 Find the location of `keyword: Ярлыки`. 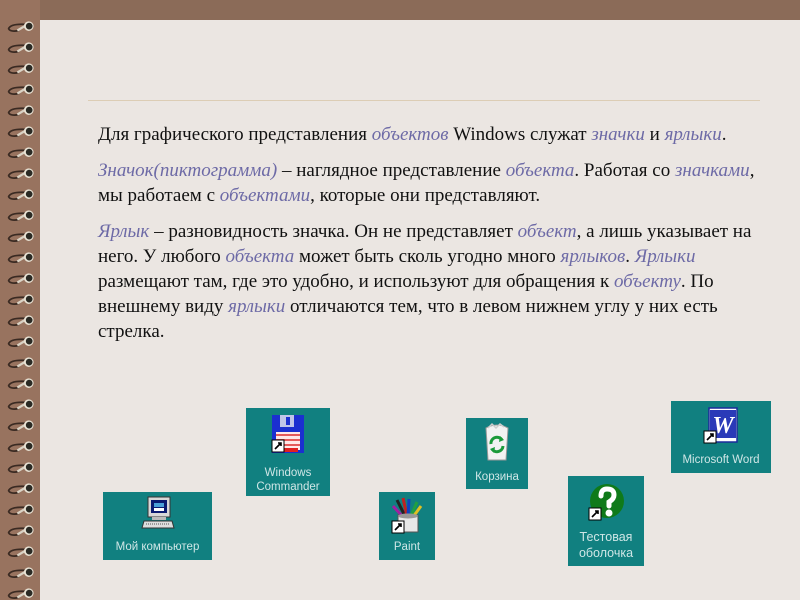

keyword: Ярлыки is located at coordinates (665, 256).